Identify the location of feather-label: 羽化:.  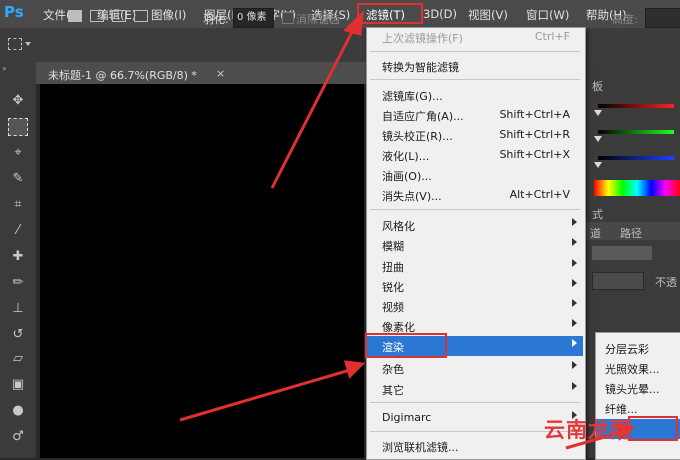
(216, 19).